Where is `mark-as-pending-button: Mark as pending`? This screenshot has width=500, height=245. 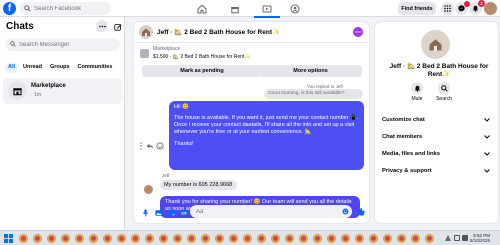
mark-as-pending-button: Mark as pending is located at coordinates (202, 71).